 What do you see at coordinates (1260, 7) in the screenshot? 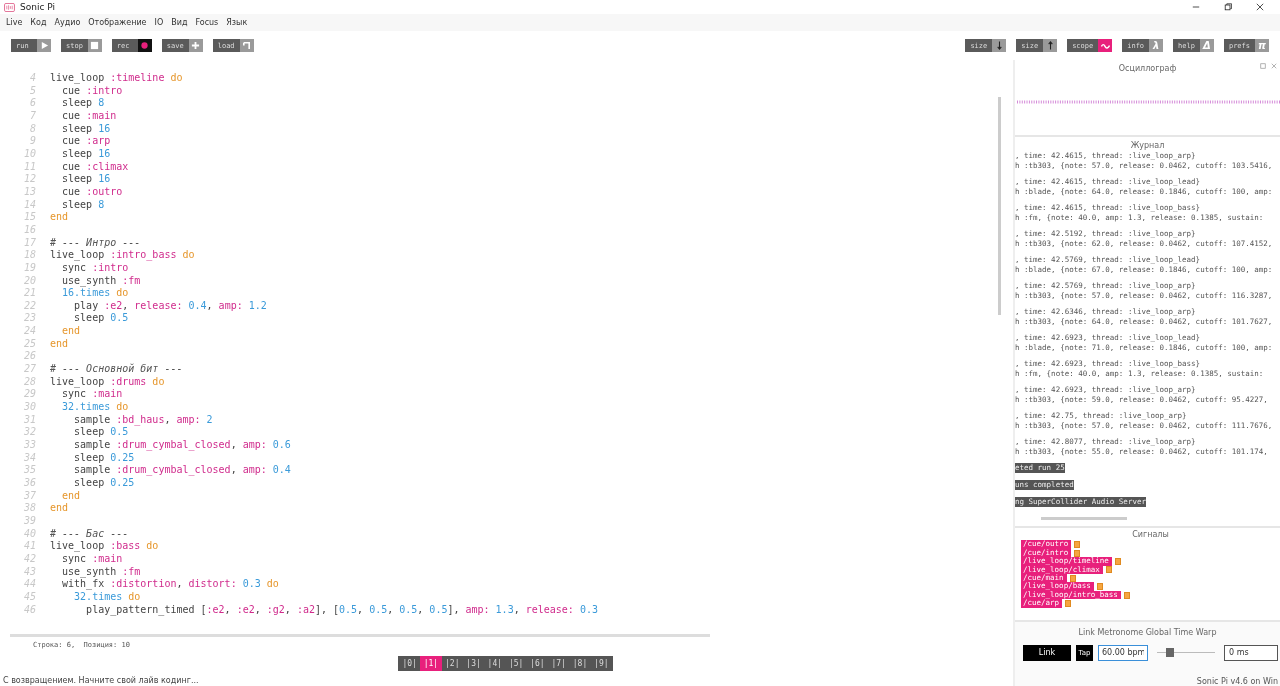
I see `close-icon` at bounding box center [1260, 7].